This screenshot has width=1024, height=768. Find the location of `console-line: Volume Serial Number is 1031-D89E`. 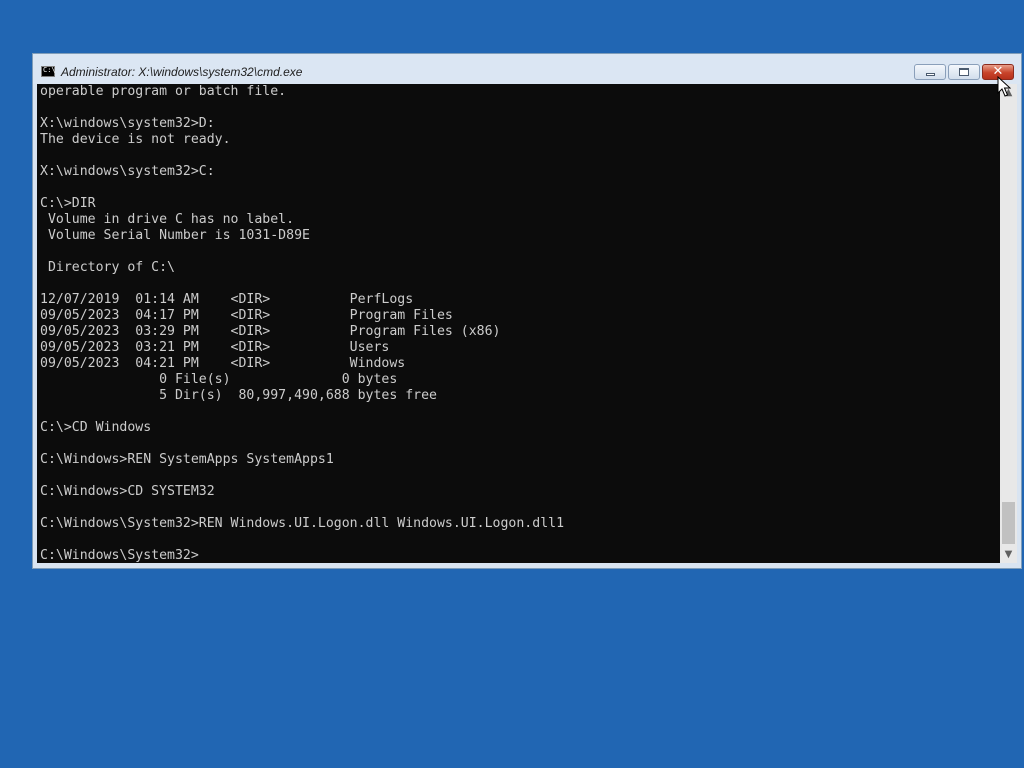

console-line: Volume Serial Number is 1031-D89E is located at coordinates (175, 235).